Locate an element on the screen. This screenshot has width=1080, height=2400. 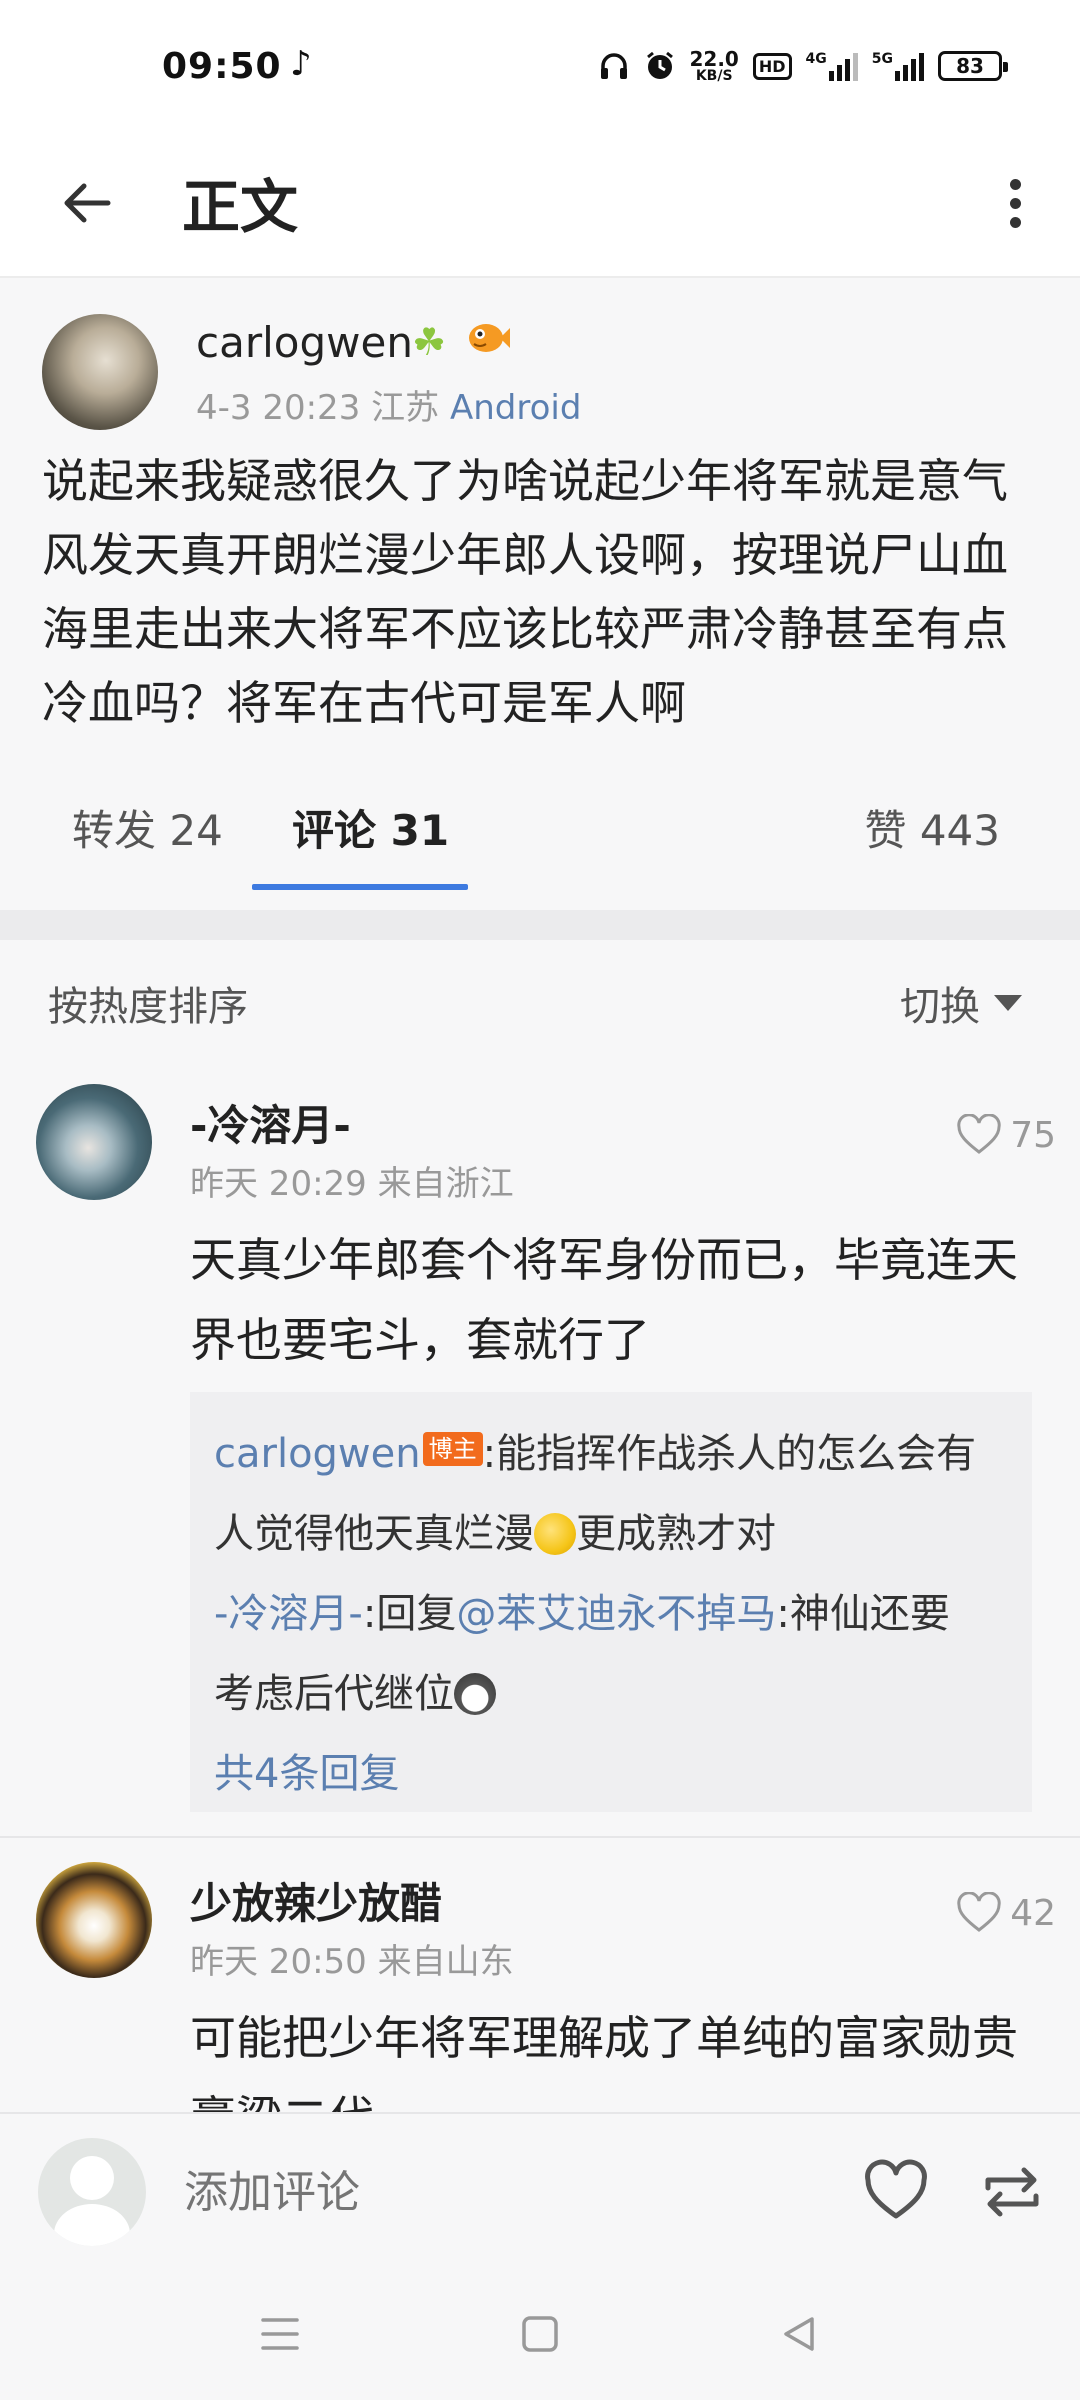
status-icons: 22.0 KB/S HD 4G 5G 83 is located at coordinates (803, 66).